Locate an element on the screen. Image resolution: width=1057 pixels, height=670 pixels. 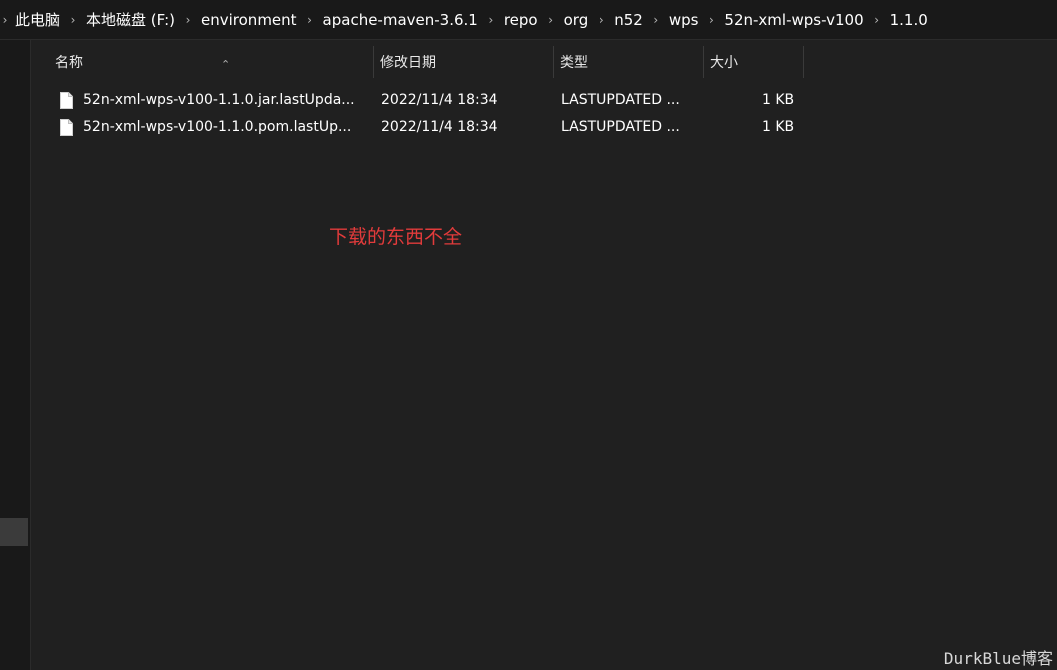
column-header-name-label: 名称 is located at coordinates (69, 63).